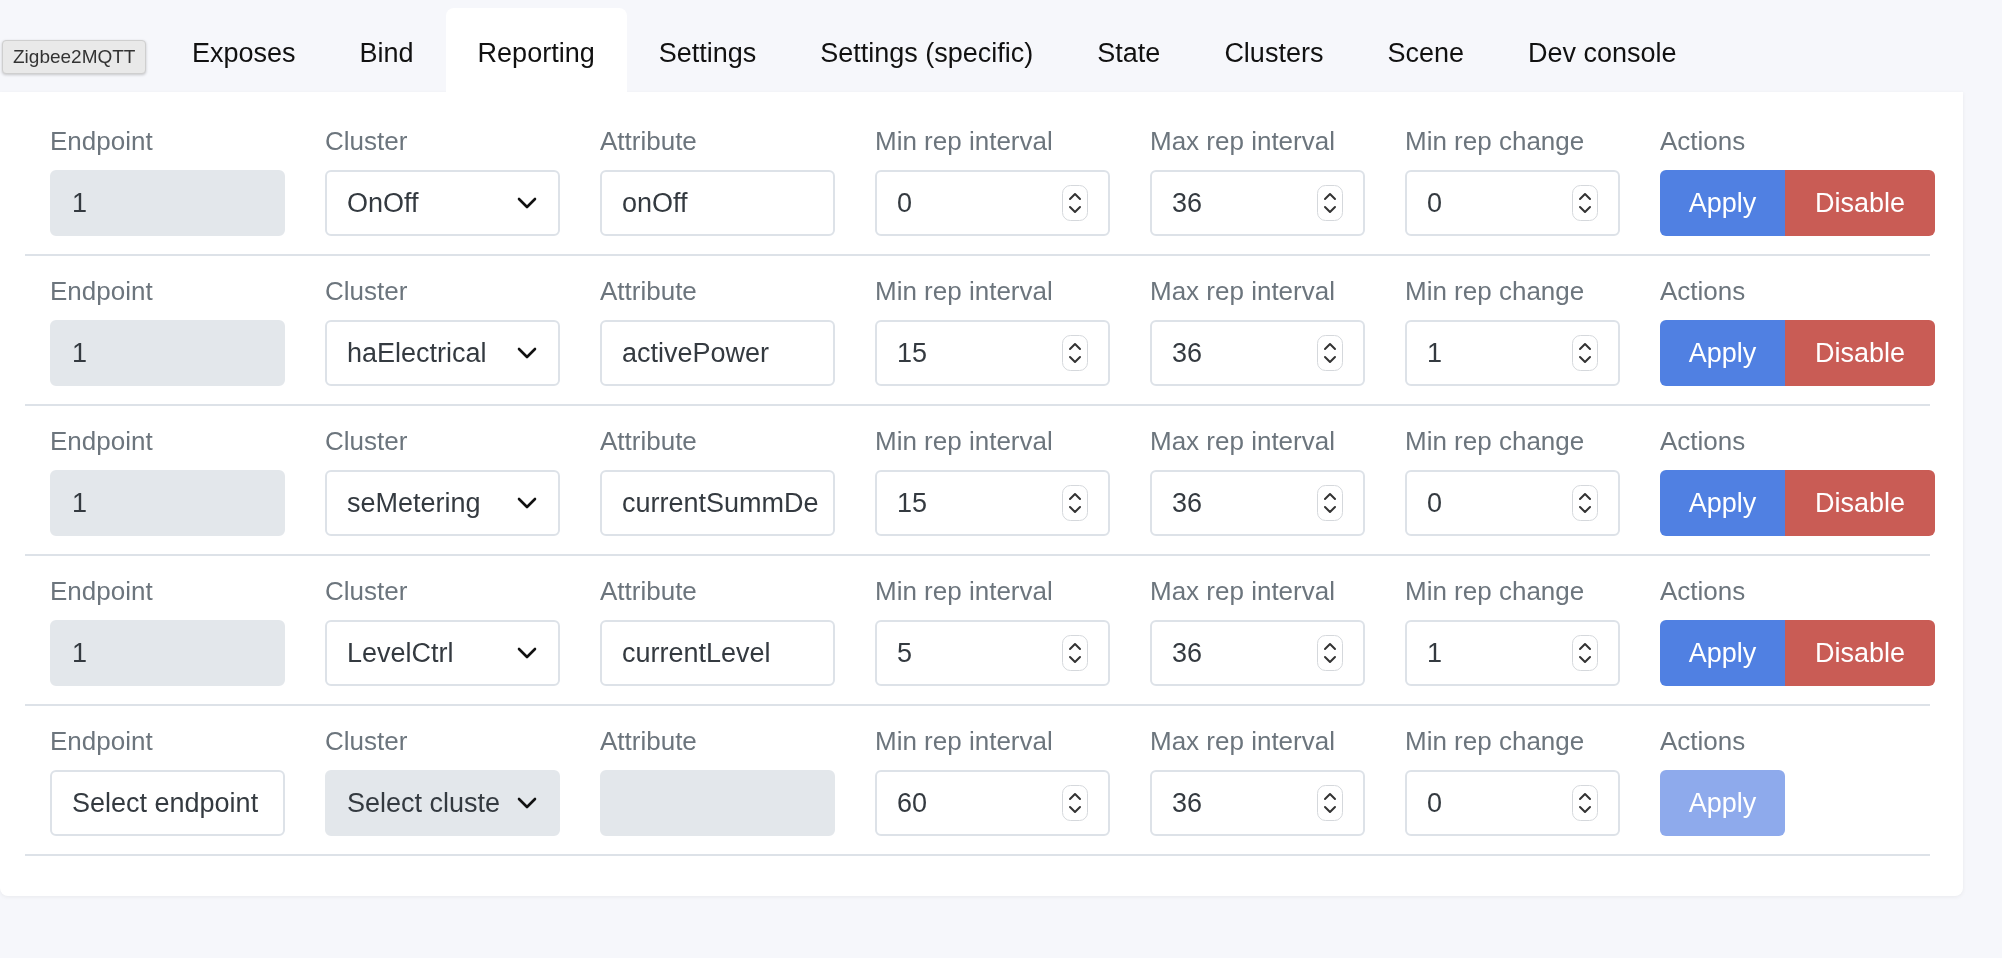 The image size is (2002, 958). Describe the element at coordinates (1425, 50) in the screenshot. I see `tab: Scene` at that location.